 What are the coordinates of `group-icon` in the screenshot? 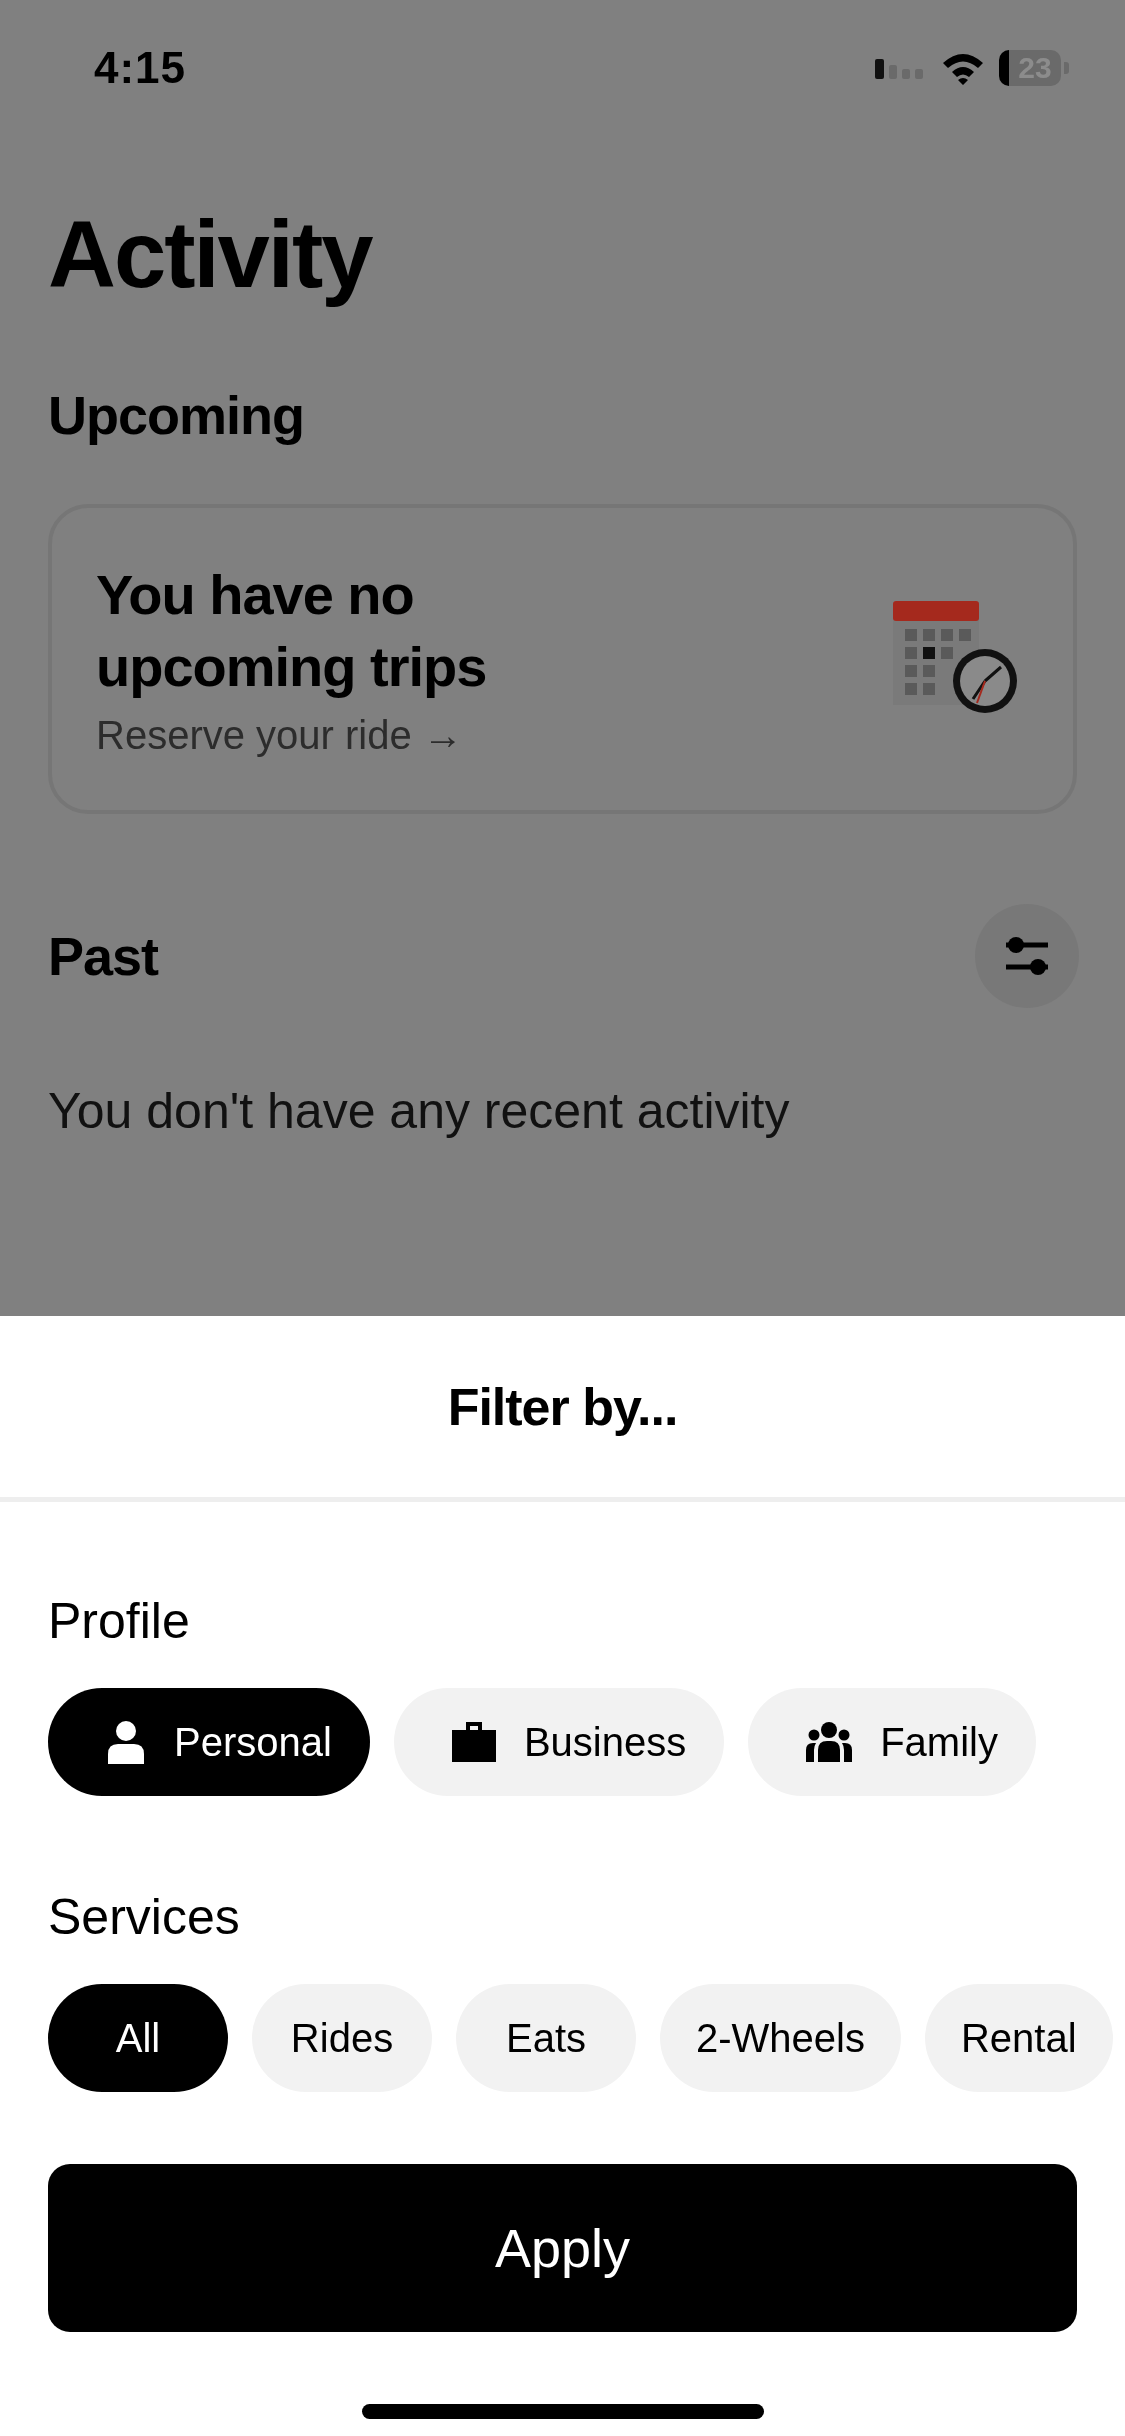 It's located at (829, 1742).